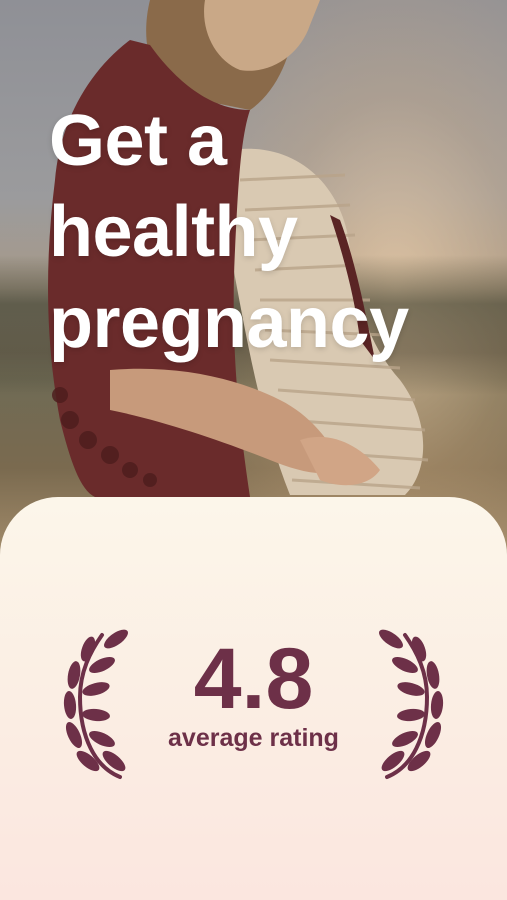 The width and height of the screenshot is (507, 900). What do you see at coordinates (229, 323) in the screenshot?
I see `headline-line-3: pregnancy` at bounding box center [229, 323].